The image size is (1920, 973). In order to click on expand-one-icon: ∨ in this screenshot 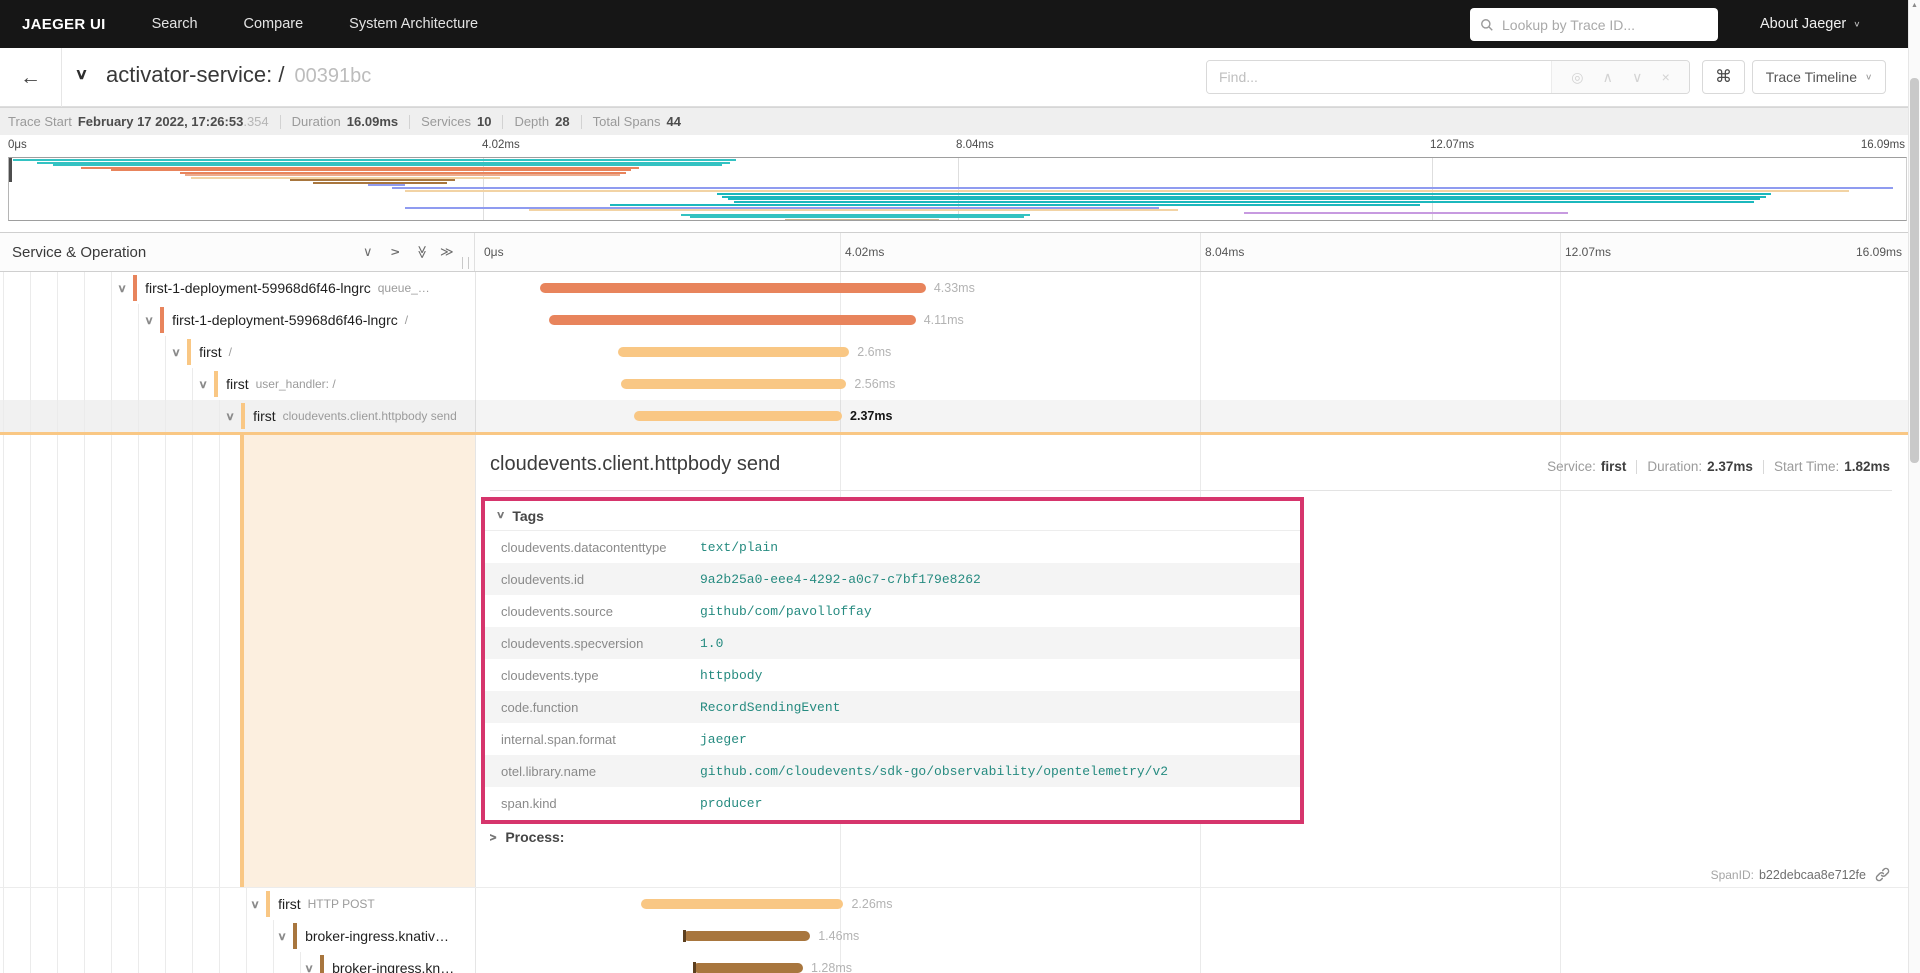, I will do `click(394, 252)`.